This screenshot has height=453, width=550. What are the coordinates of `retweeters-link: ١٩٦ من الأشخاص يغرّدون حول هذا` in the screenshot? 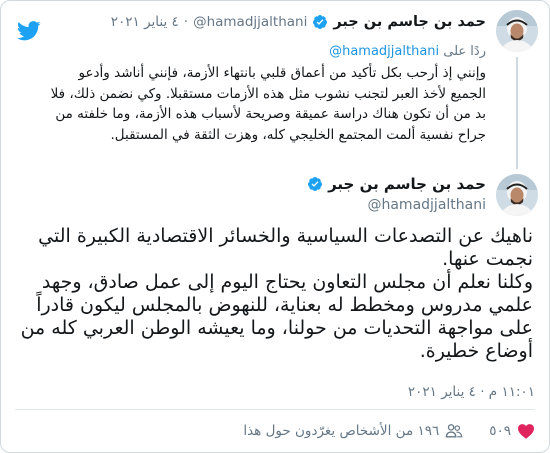 It's located at (353, 431).